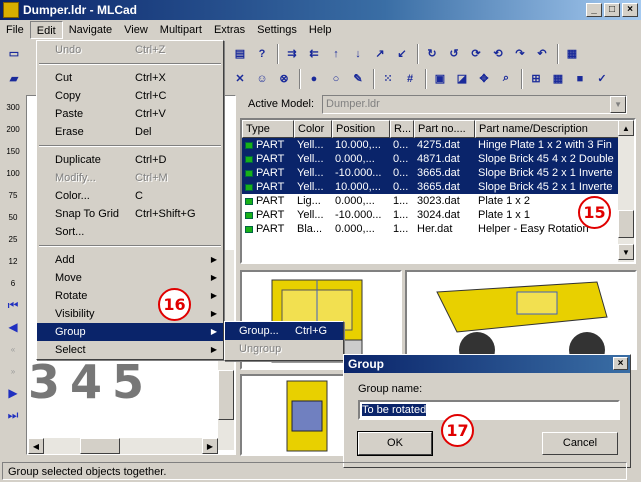 This screenshot has width=641, height=482. What do you see at coordinates (13, 195) in the screenshot?
I see `zoom-75-icon: 75` at bounding box center [13, 195].